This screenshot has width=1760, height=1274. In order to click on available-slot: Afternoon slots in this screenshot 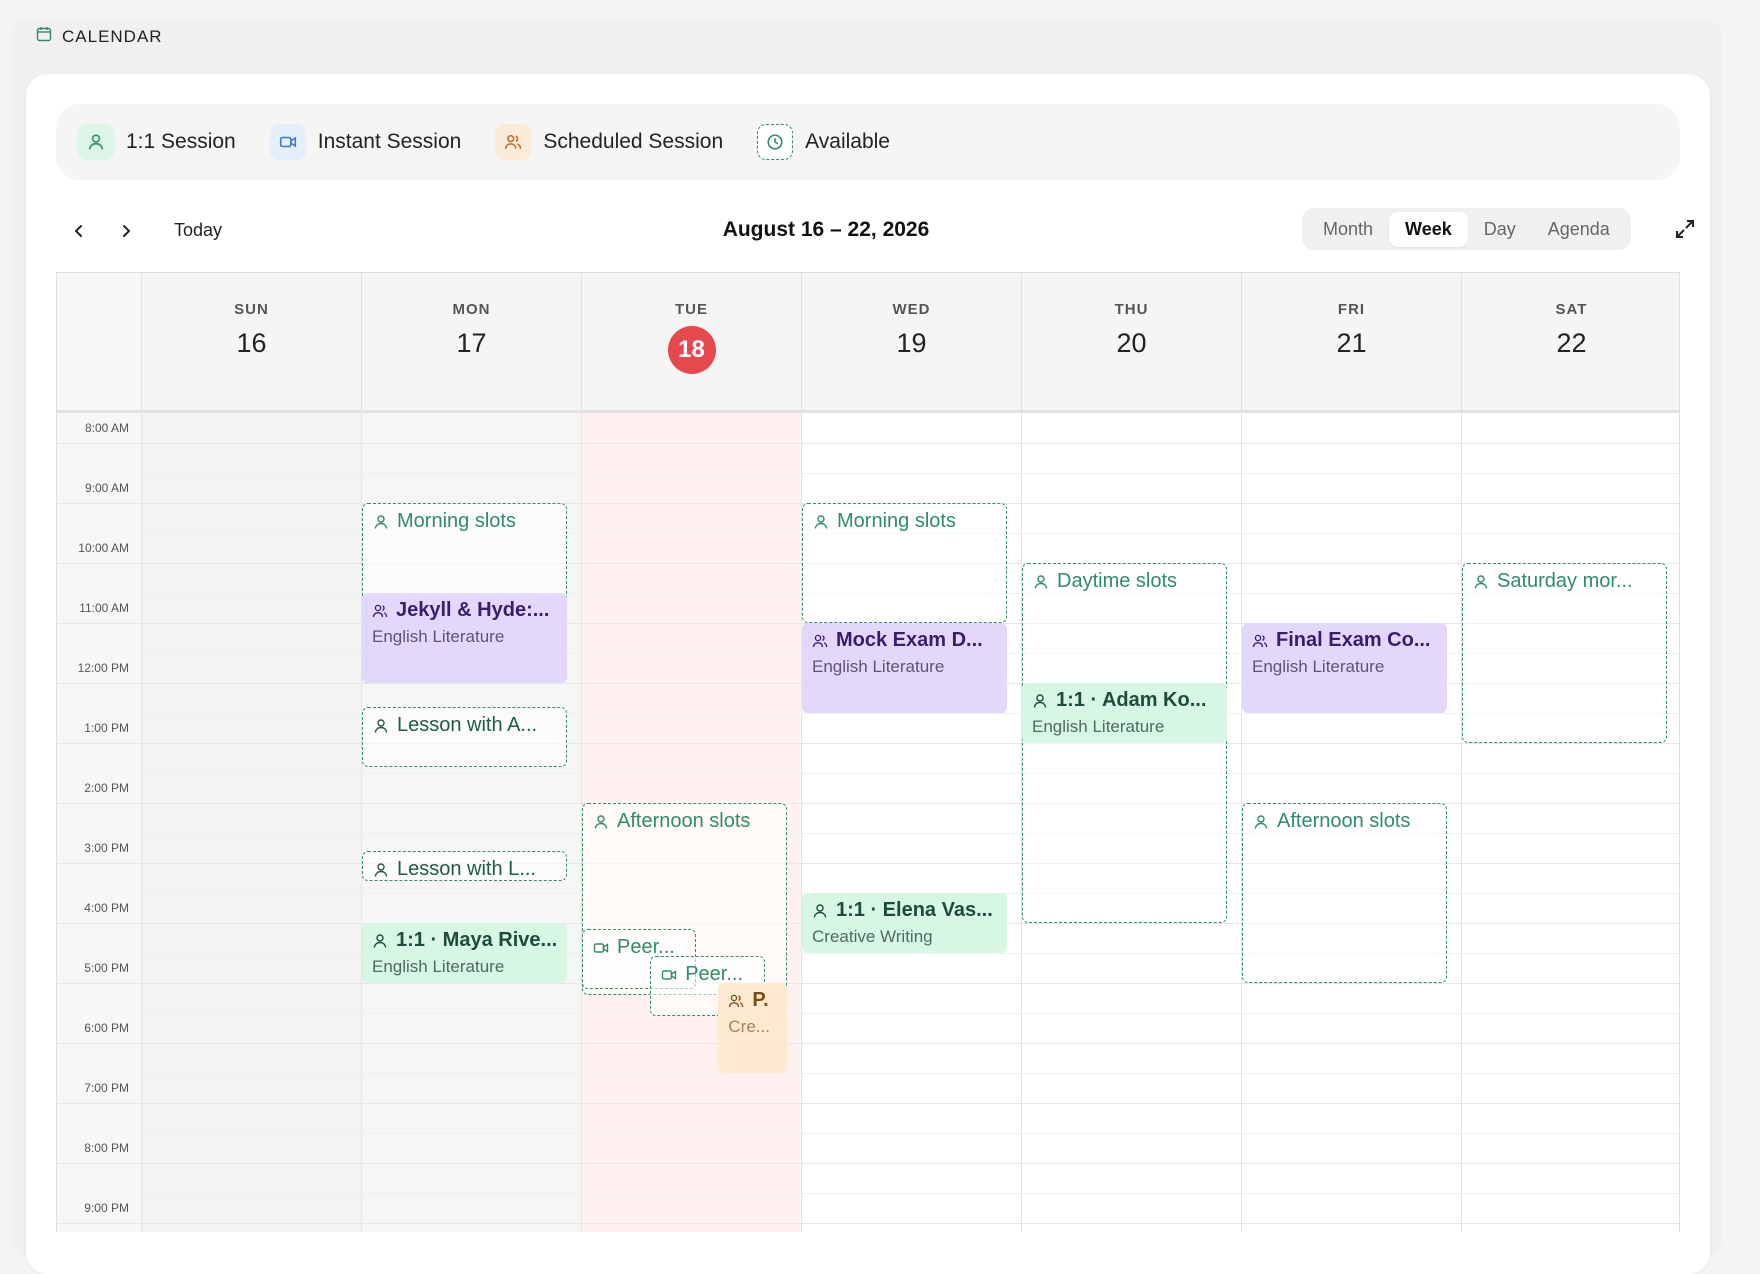, I will do `click(1344, 893)`.